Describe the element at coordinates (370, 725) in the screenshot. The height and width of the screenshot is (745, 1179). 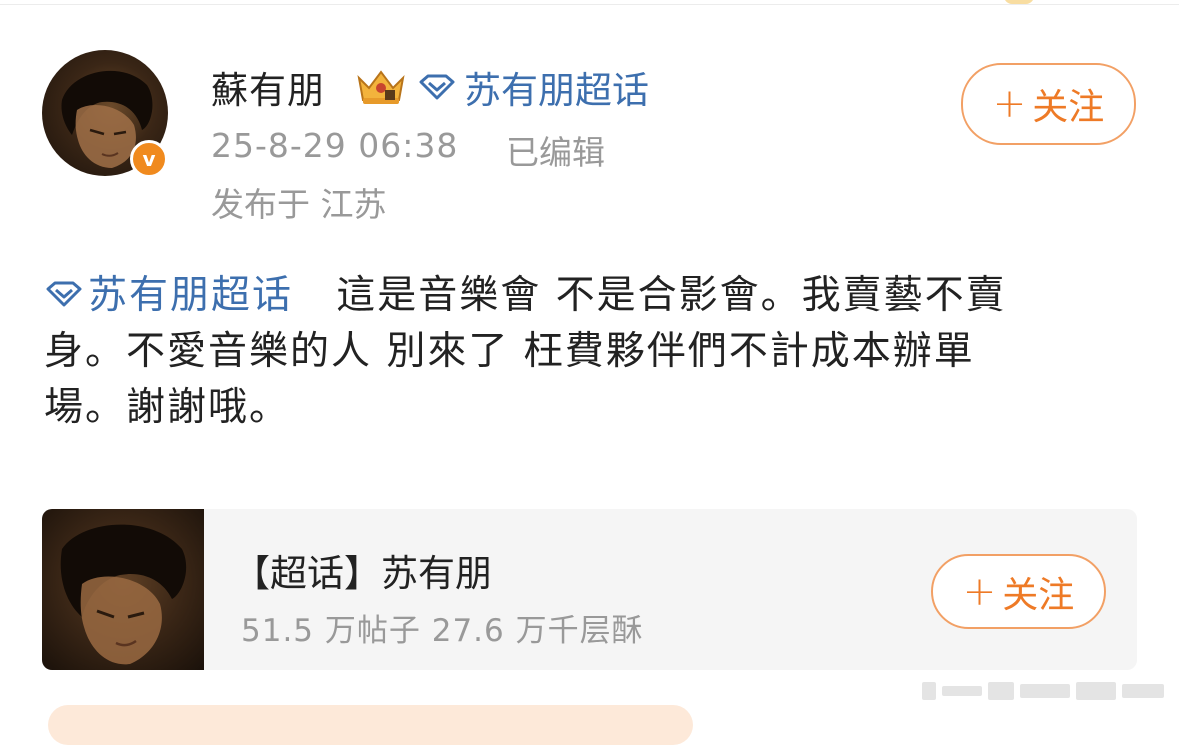
I see `bottom-partial-element` at that location.